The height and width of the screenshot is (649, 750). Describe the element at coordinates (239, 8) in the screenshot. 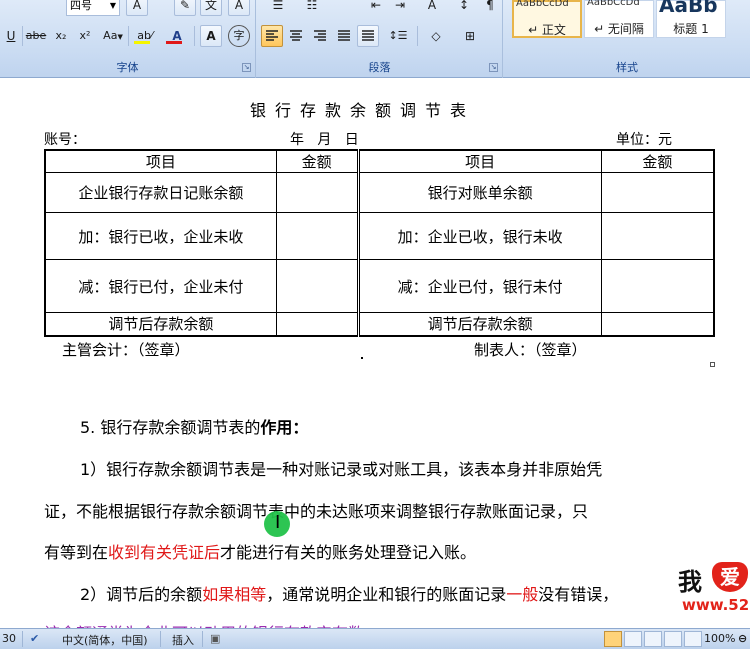

I see `char-border-button: A` at that location.